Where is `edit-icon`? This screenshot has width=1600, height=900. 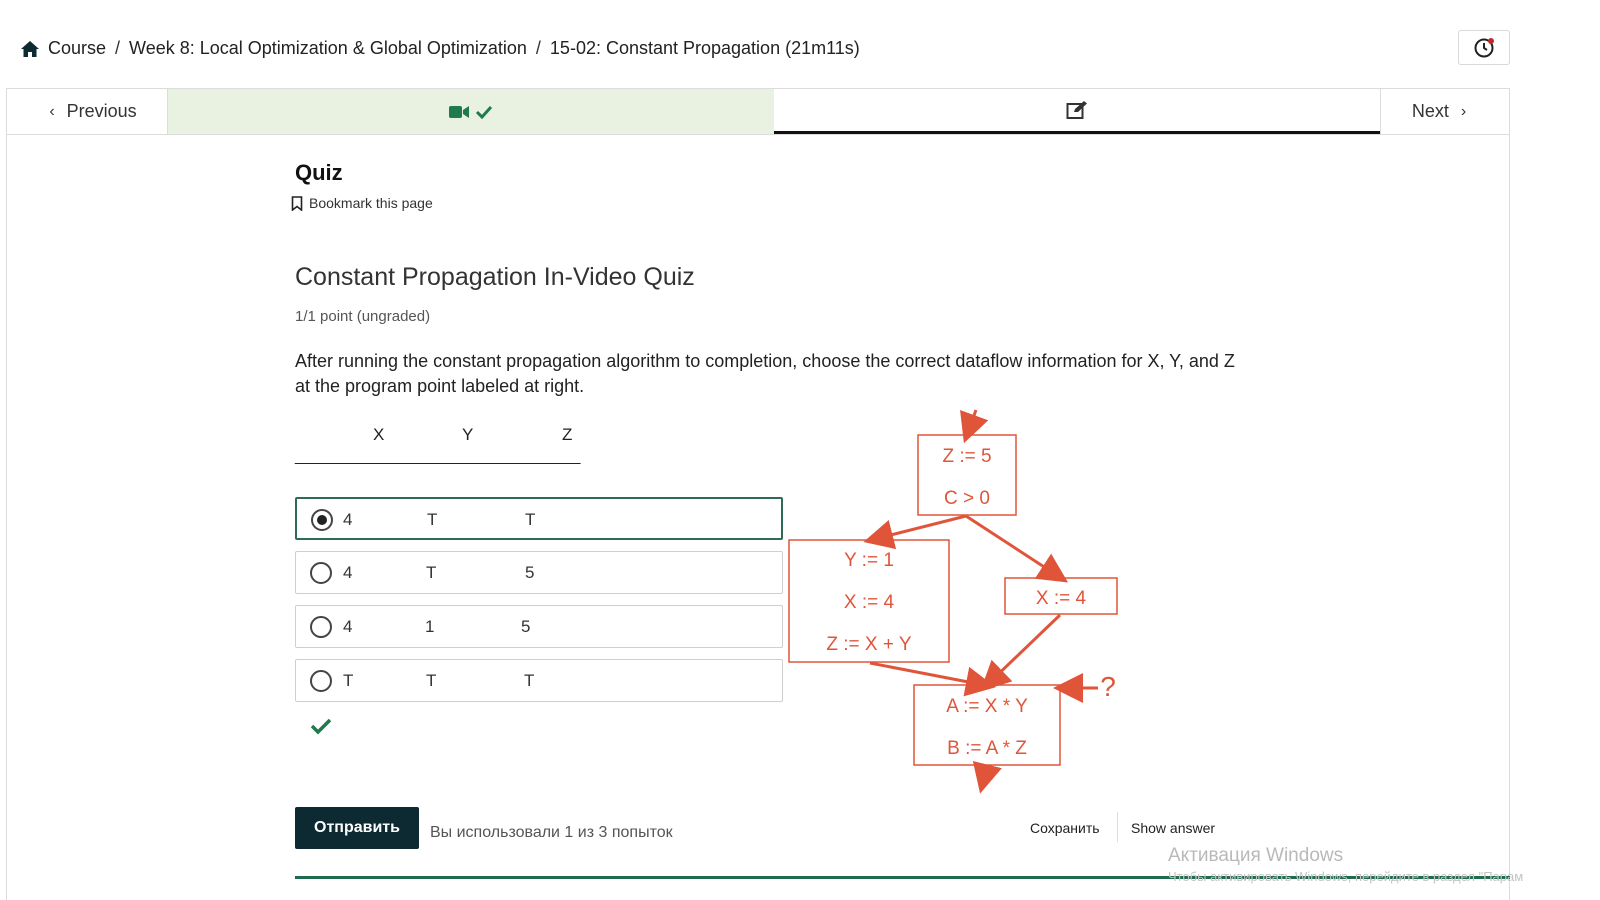
edit-icon is located at coordinates (1076, 110).